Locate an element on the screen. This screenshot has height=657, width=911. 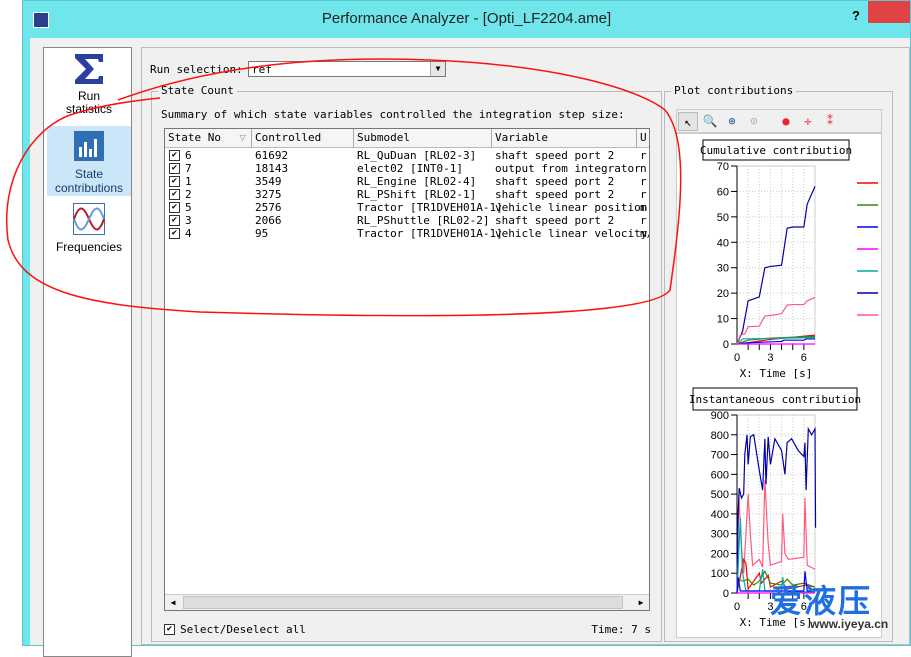
help-button: ? is located at coordinates (856, 15).